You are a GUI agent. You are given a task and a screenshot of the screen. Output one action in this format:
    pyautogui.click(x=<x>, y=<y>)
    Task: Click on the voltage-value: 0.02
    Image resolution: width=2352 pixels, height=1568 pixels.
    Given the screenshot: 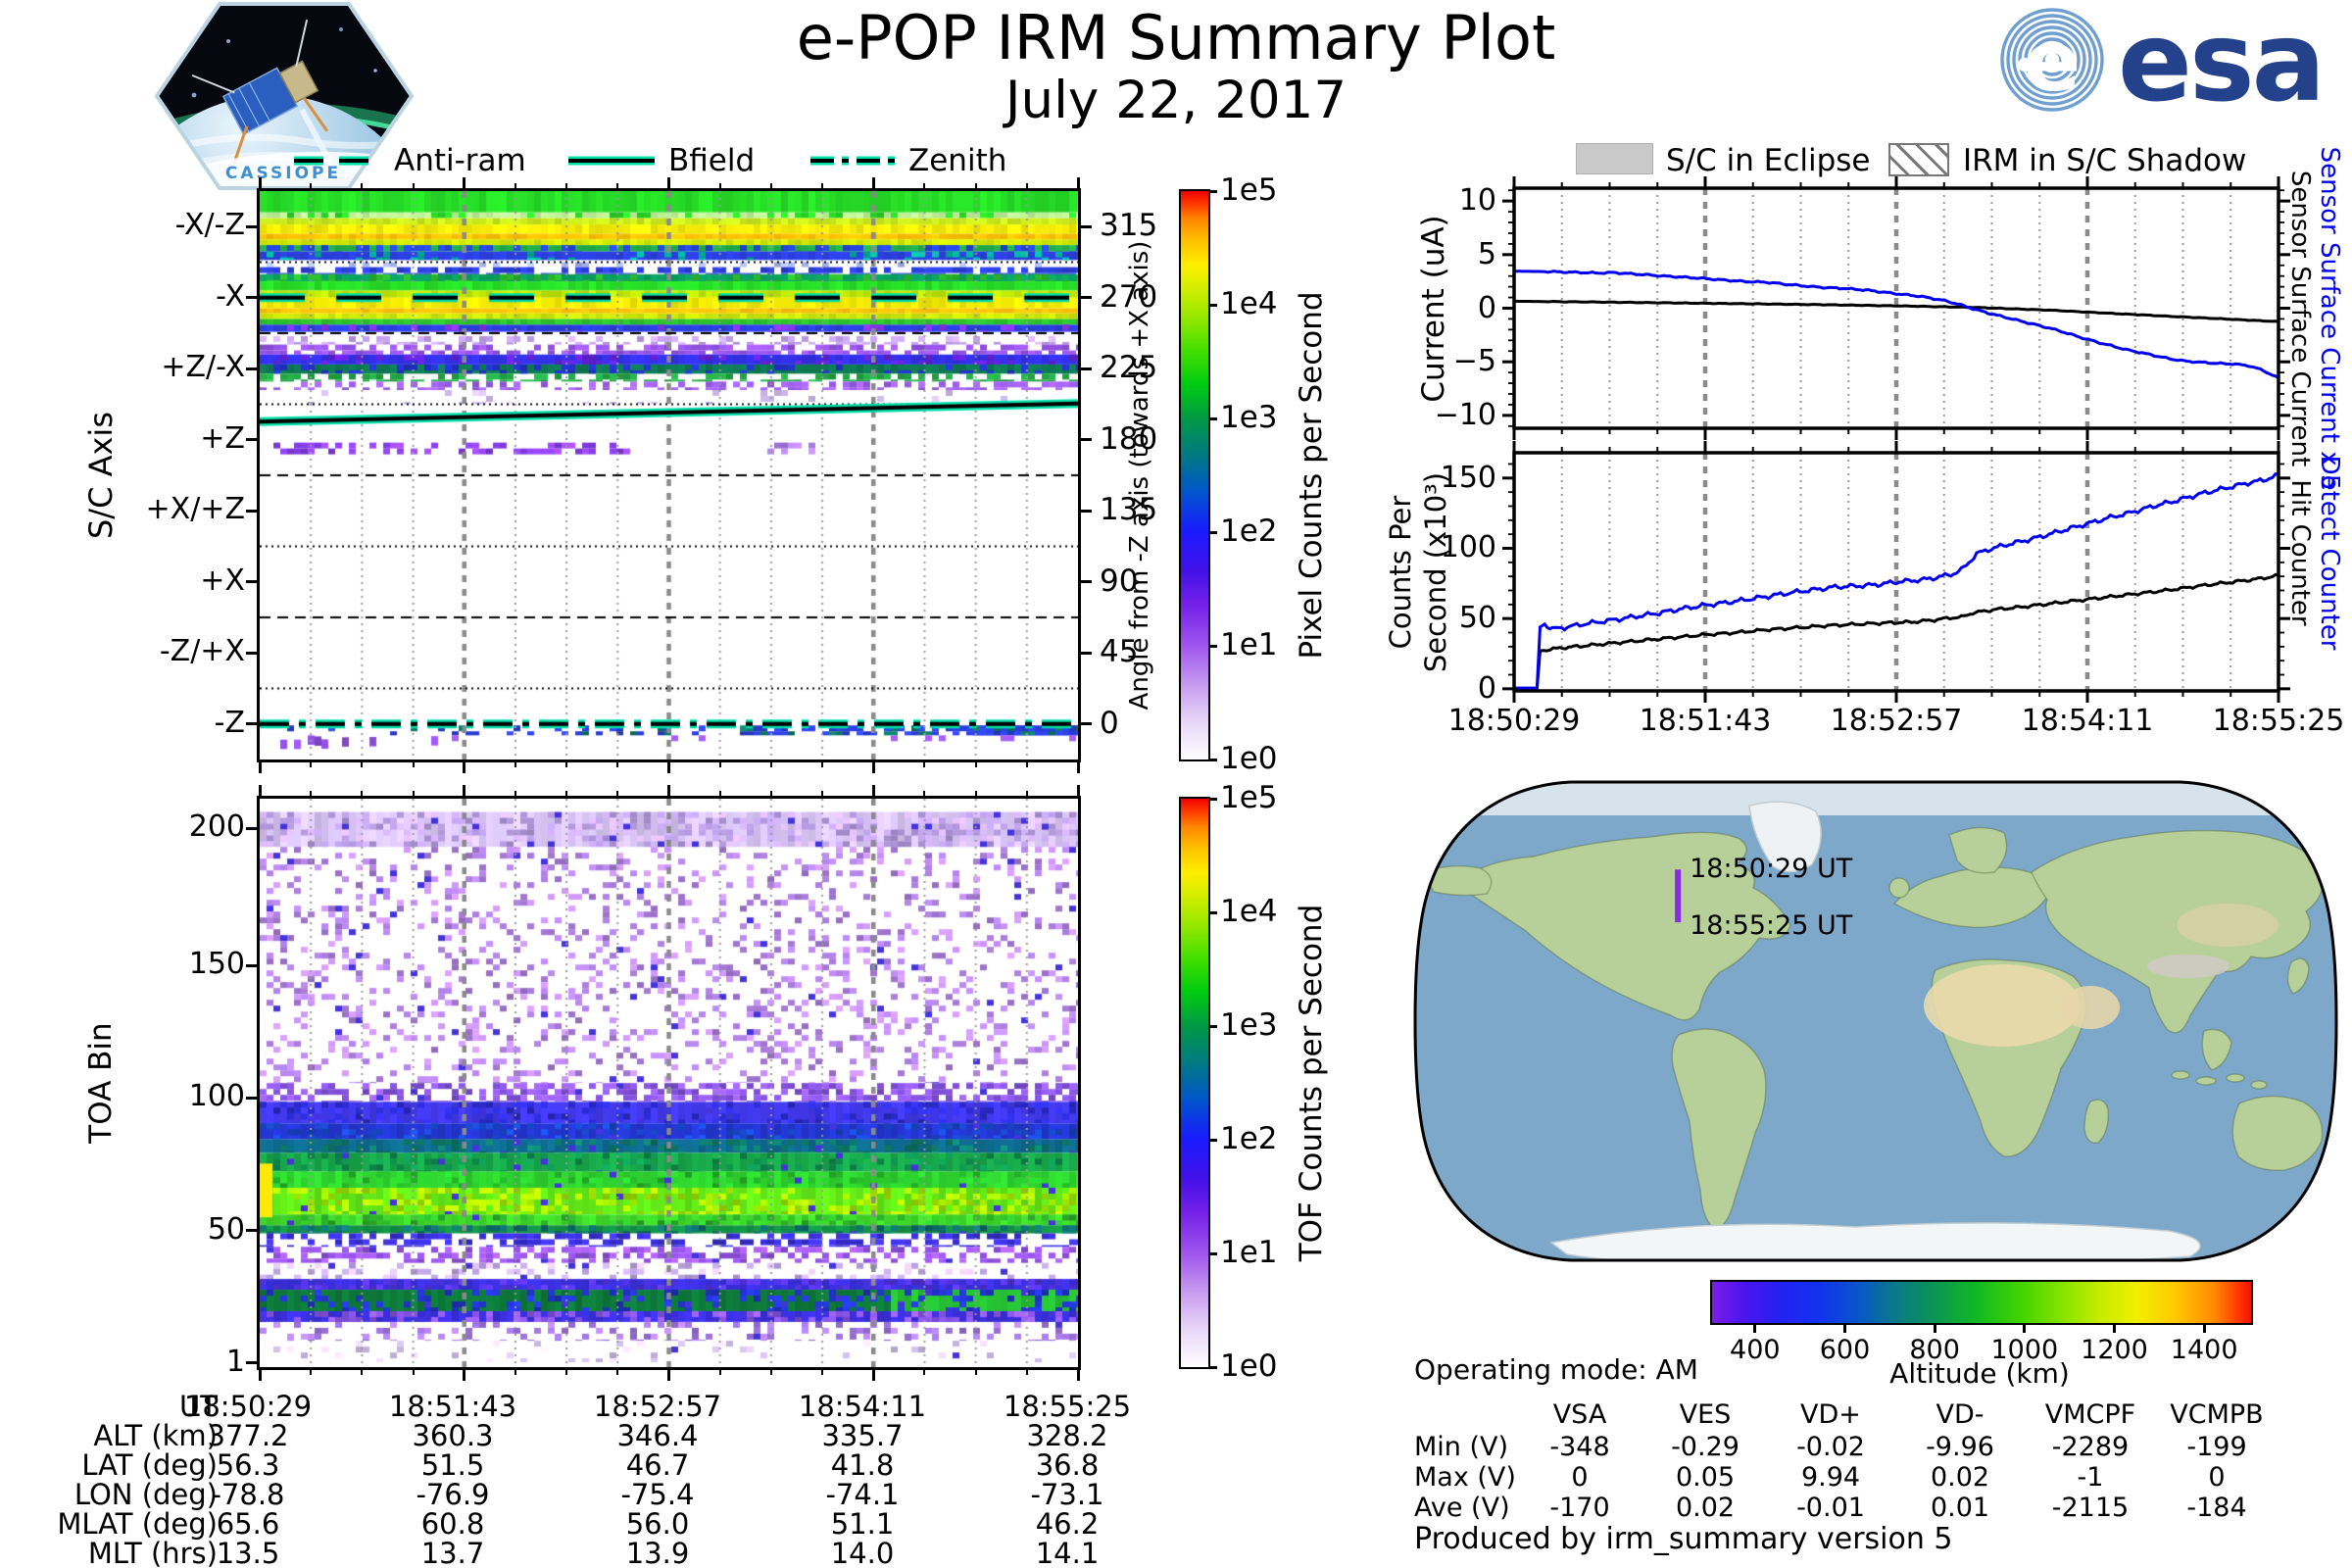 What is the action you would take?
    pyautogui.click(x=1705, y=1508)
    